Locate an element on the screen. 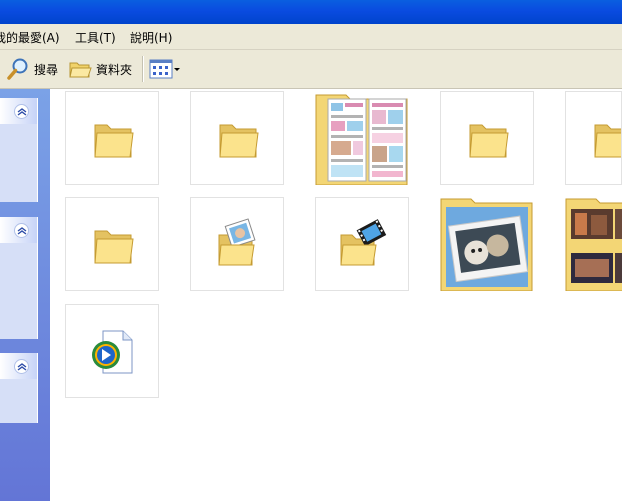 The width and height of the screenshot is (622, 501). chevron-down-icon is located at coordinates (177, 69).